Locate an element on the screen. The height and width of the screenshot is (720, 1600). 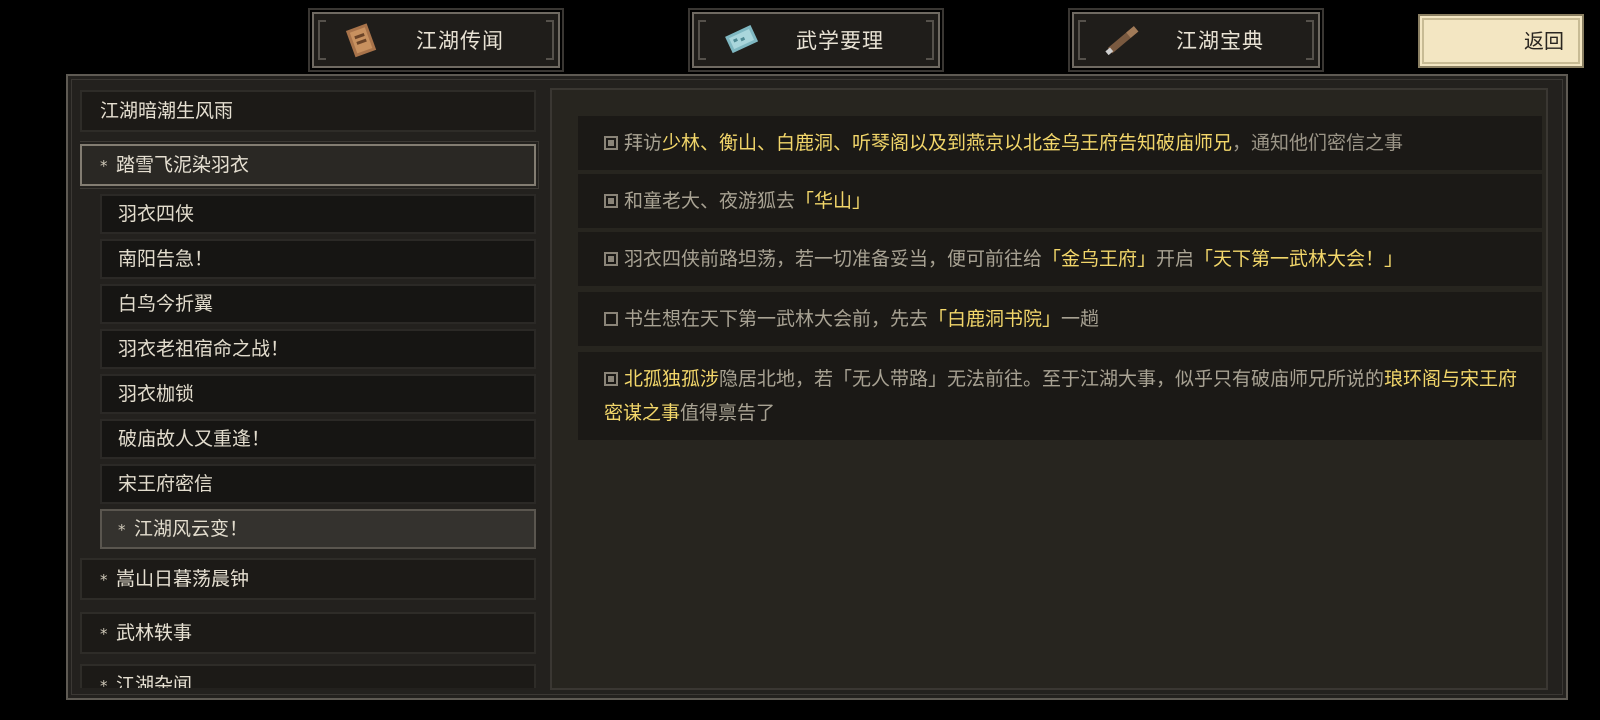
tab-label: 江湖传闻 is located at coordinates (460, 41).